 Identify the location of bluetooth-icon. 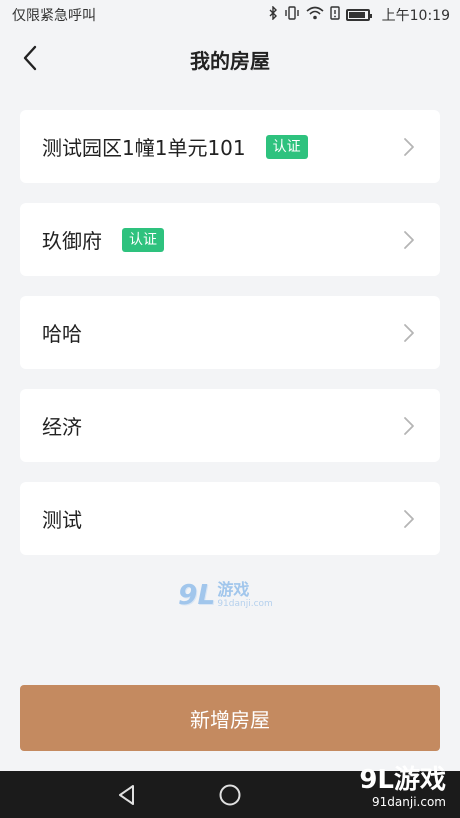
(273, 14).